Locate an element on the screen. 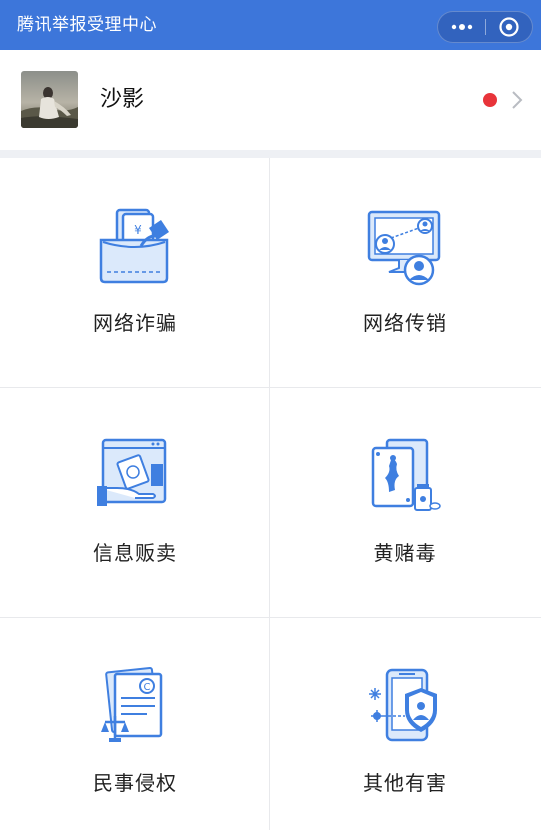 This screenshot has width=541, height=830. category-label: 民事侵权 is located at coordinates (135, 783).